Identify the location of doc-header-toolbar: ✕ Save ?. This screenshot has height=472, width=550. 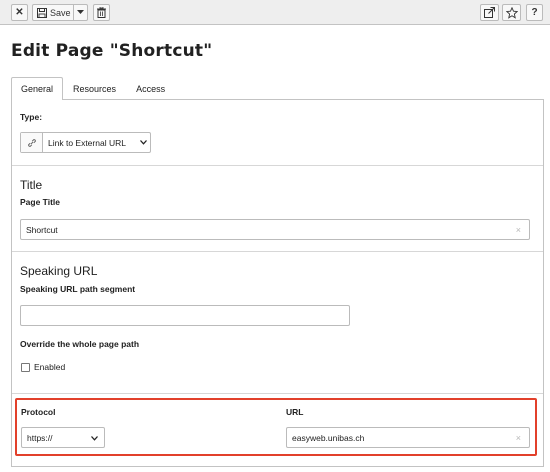
(275, 12).